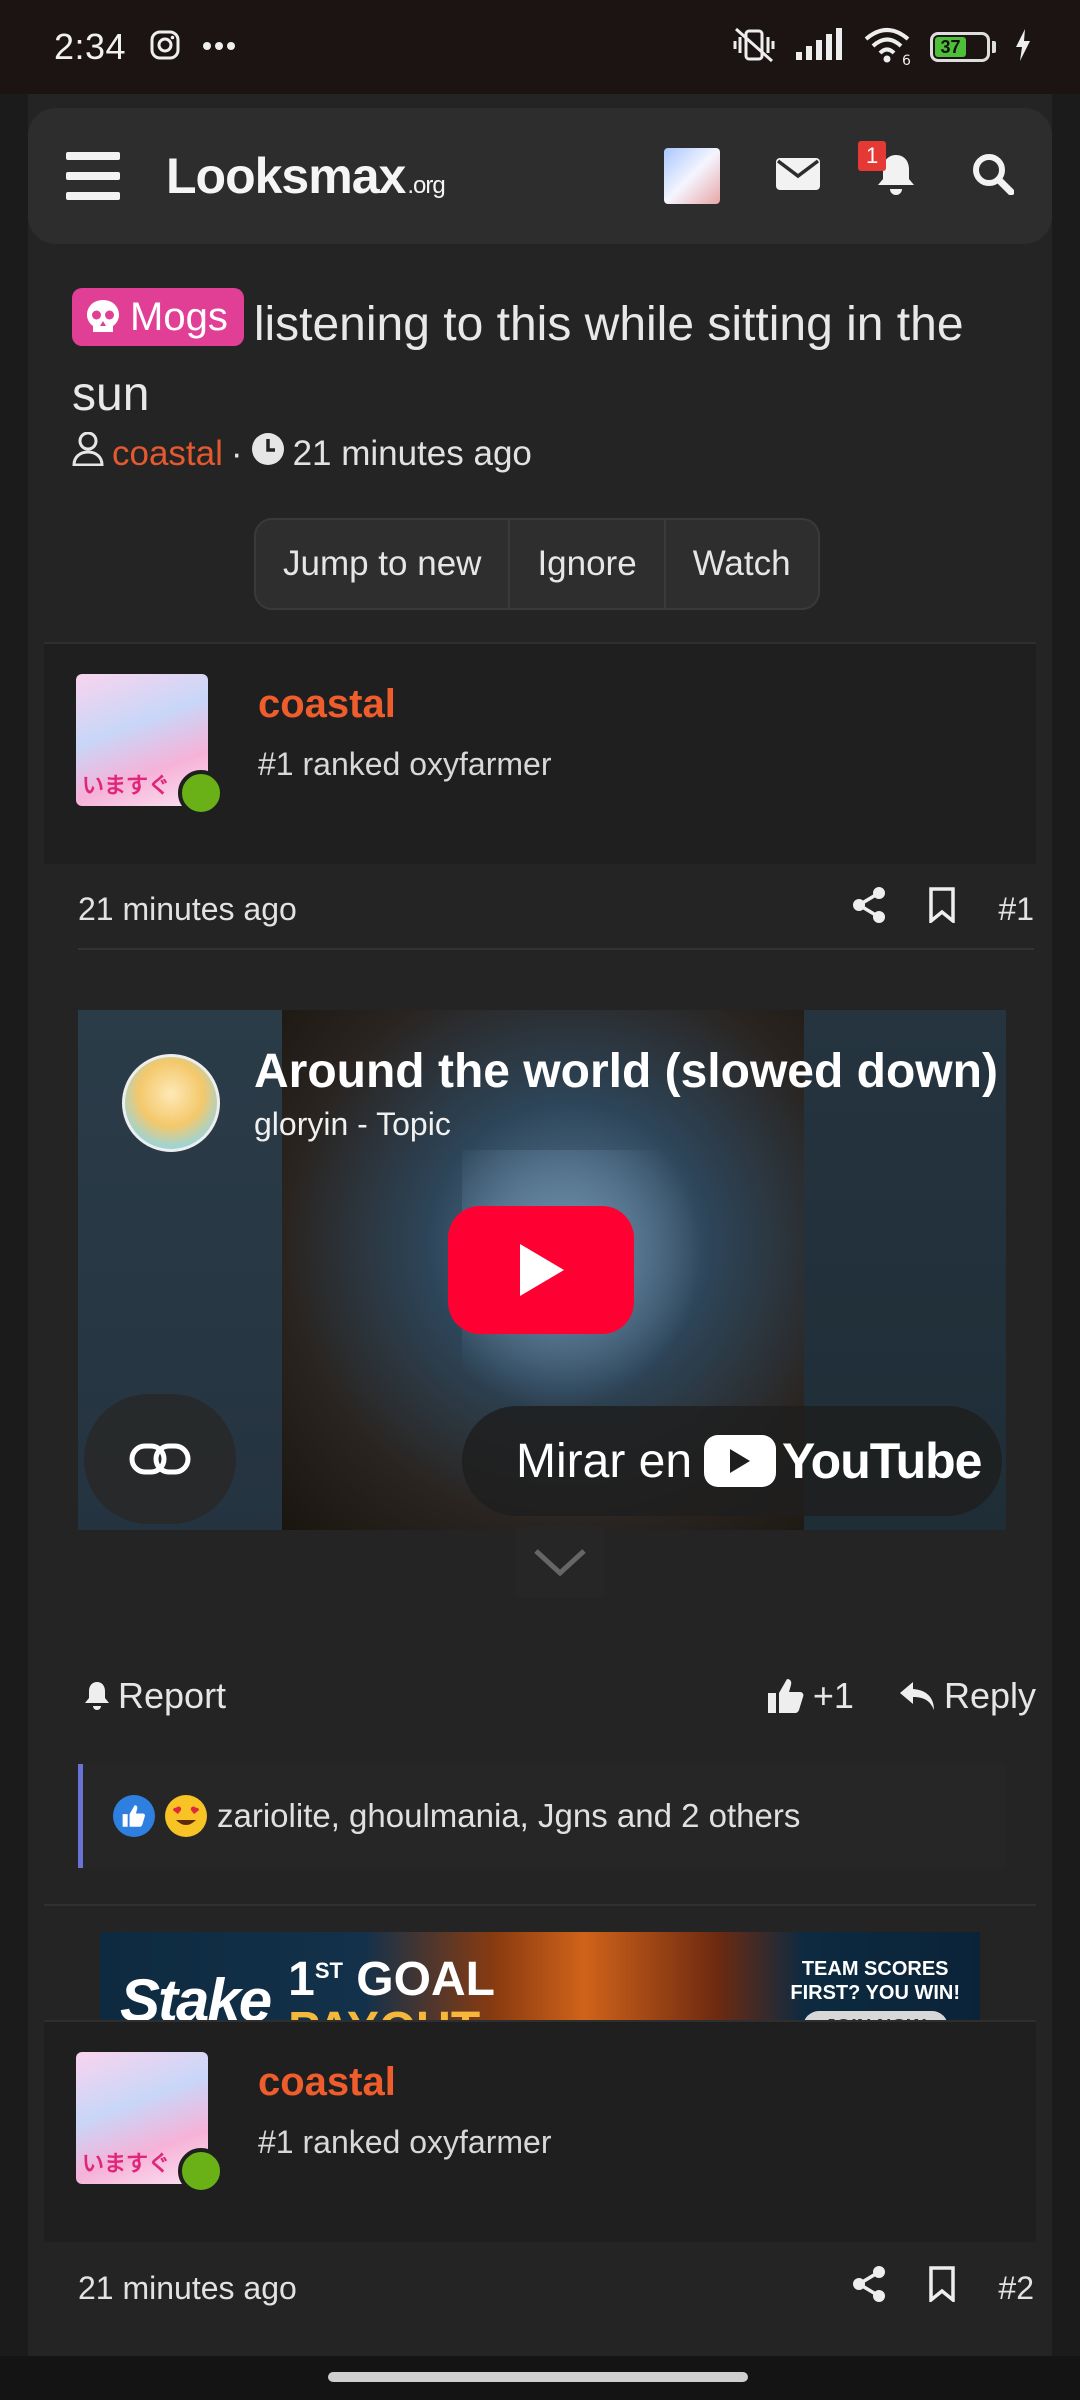  I want to click on clock-icon, so click(268, 453).